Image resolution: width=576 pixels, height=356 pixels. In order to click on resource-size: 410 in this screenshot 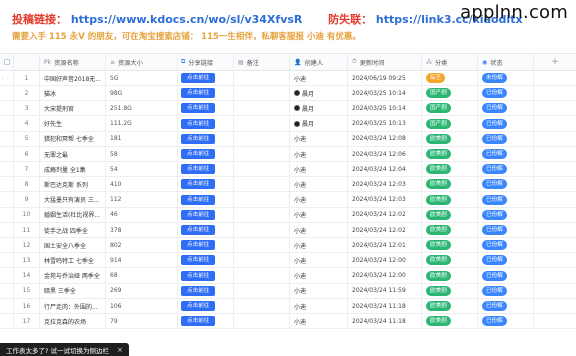, I will do `click(142, 184)`.